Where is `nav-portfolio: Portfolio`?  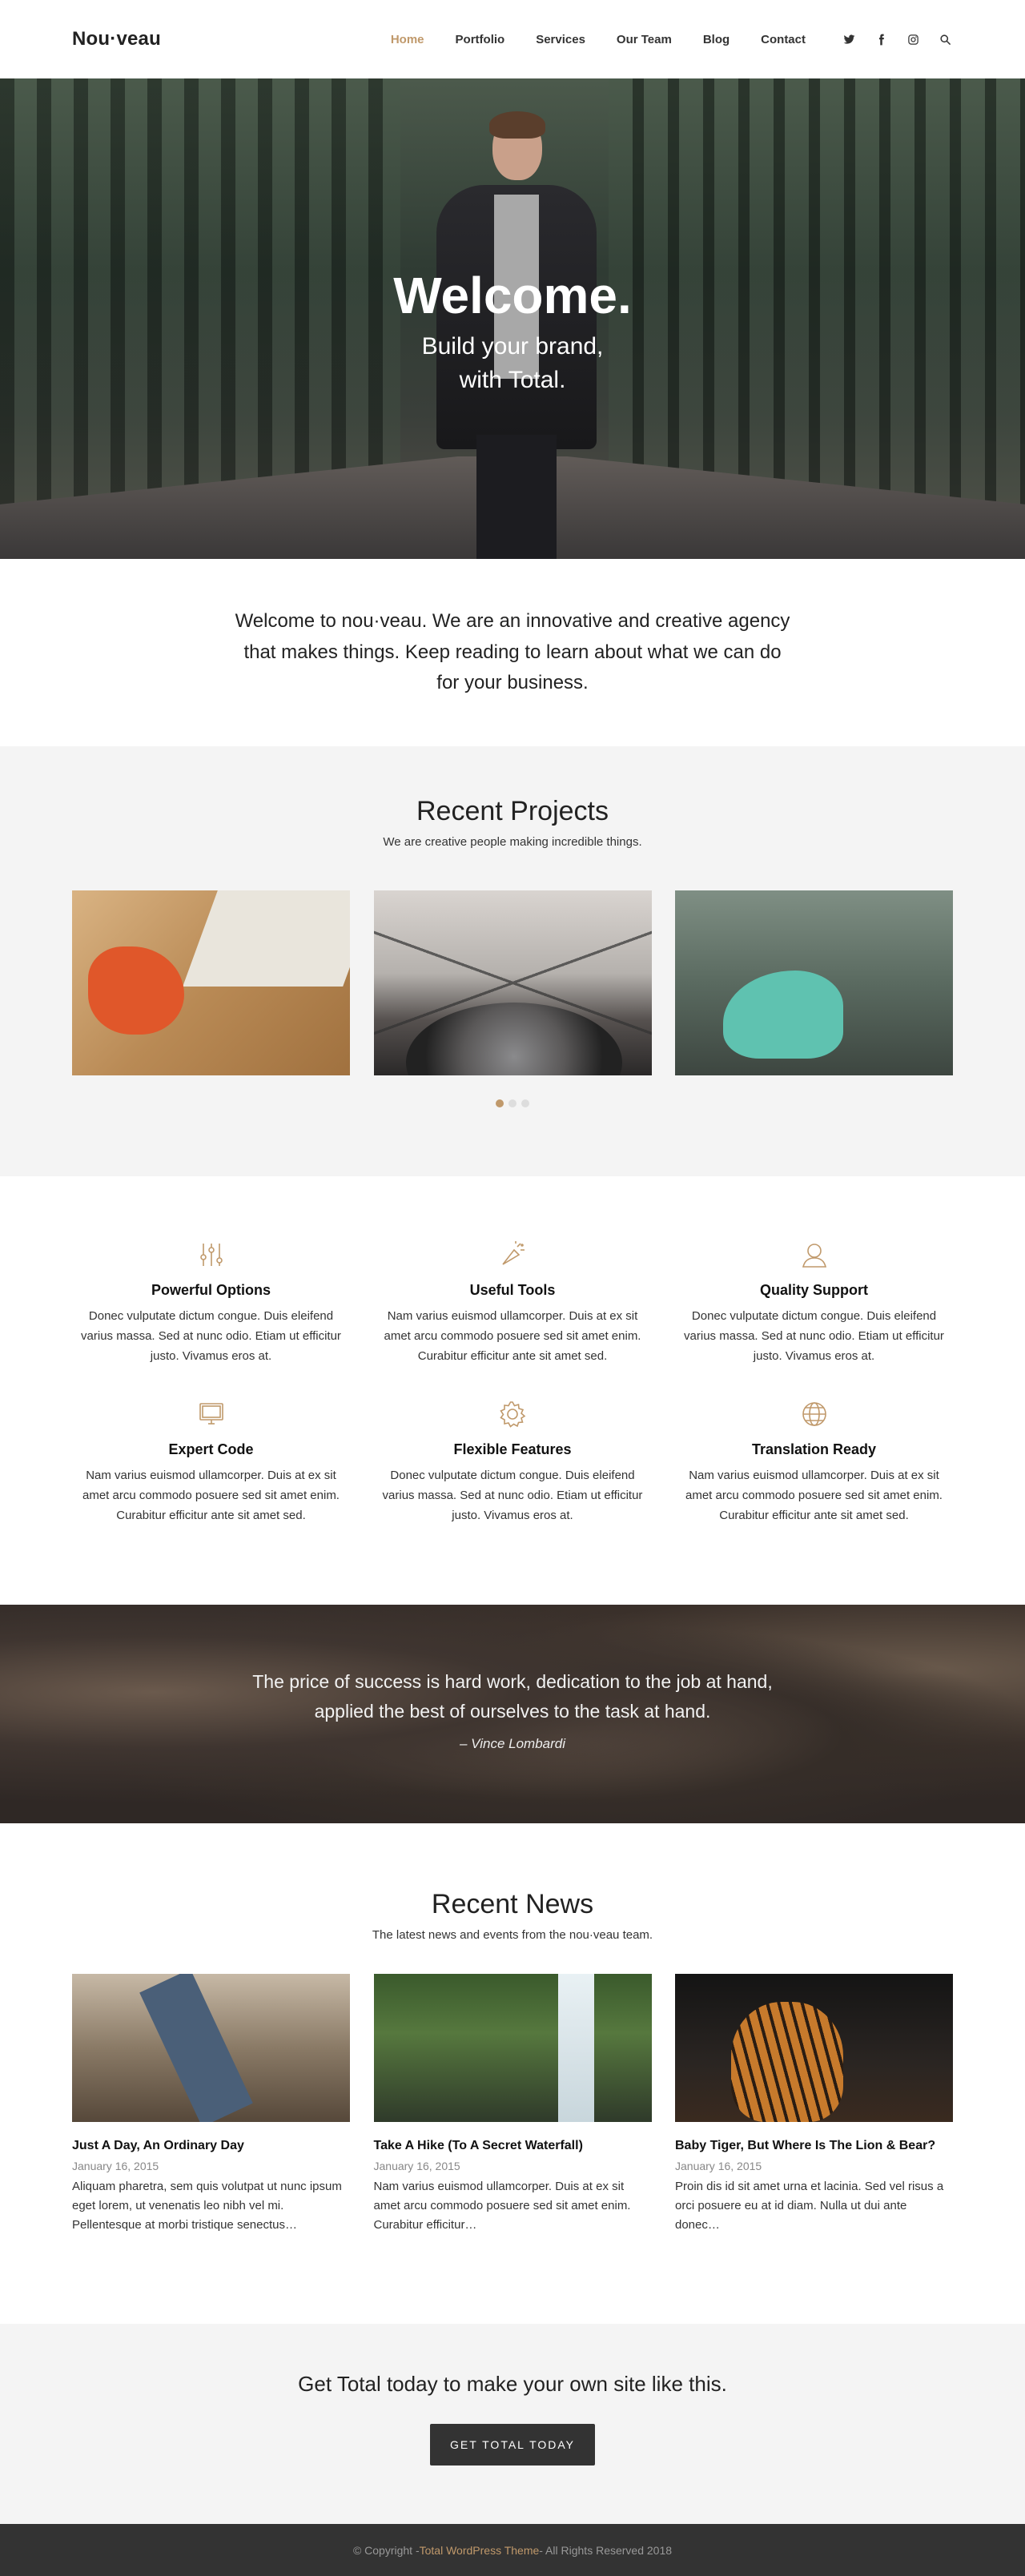 nav-portfolio: Portfolio is located at coordinates (480, 39).